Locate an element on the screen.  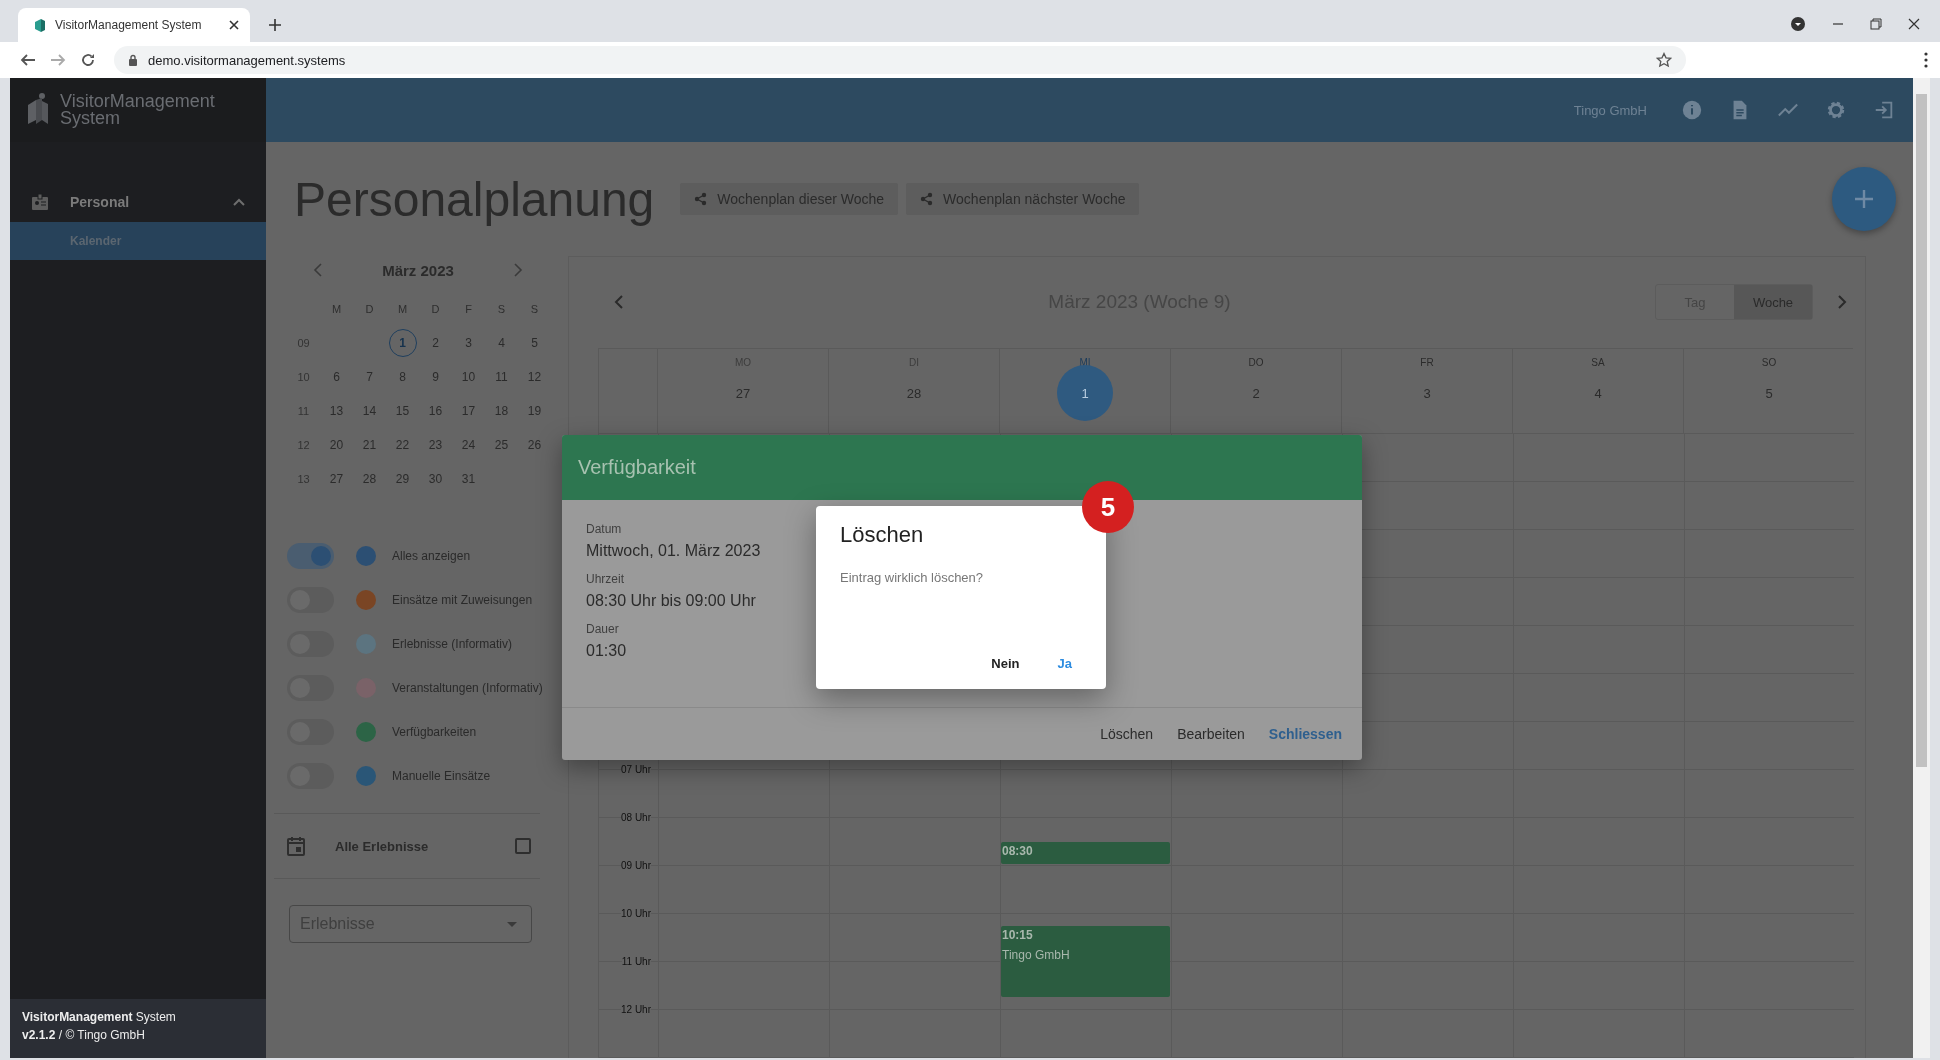
footer-text: VisitorManagement System is located at coordinates (99, 1017).